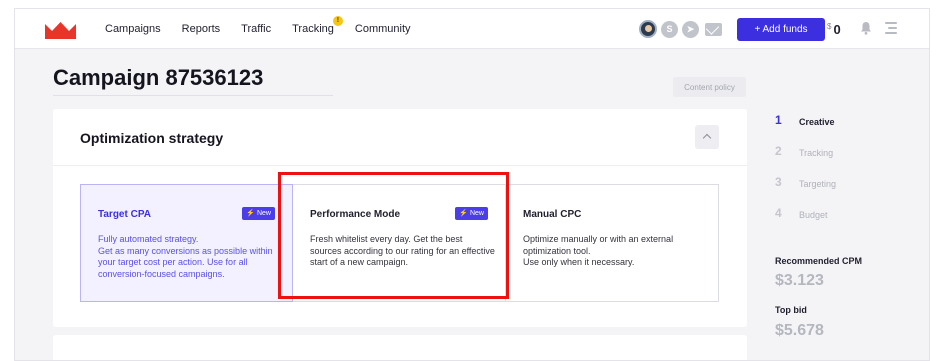 The width and height of the screenshot is (940, 361). What do you see at coordinates (383, 29) in the screenshot?
I see `nav-community: Community` at bounding box center [383, 29].